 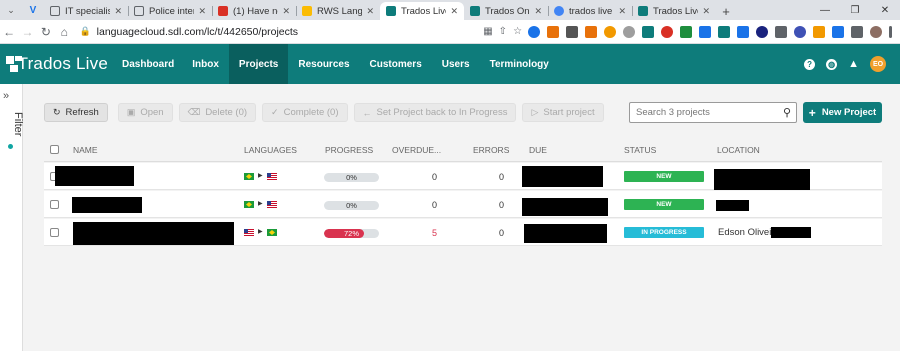 What do you see at coordinates (842, 112) in the screenshot?
I see `new-project-button: + New Project` at bounding box center [842, 112].